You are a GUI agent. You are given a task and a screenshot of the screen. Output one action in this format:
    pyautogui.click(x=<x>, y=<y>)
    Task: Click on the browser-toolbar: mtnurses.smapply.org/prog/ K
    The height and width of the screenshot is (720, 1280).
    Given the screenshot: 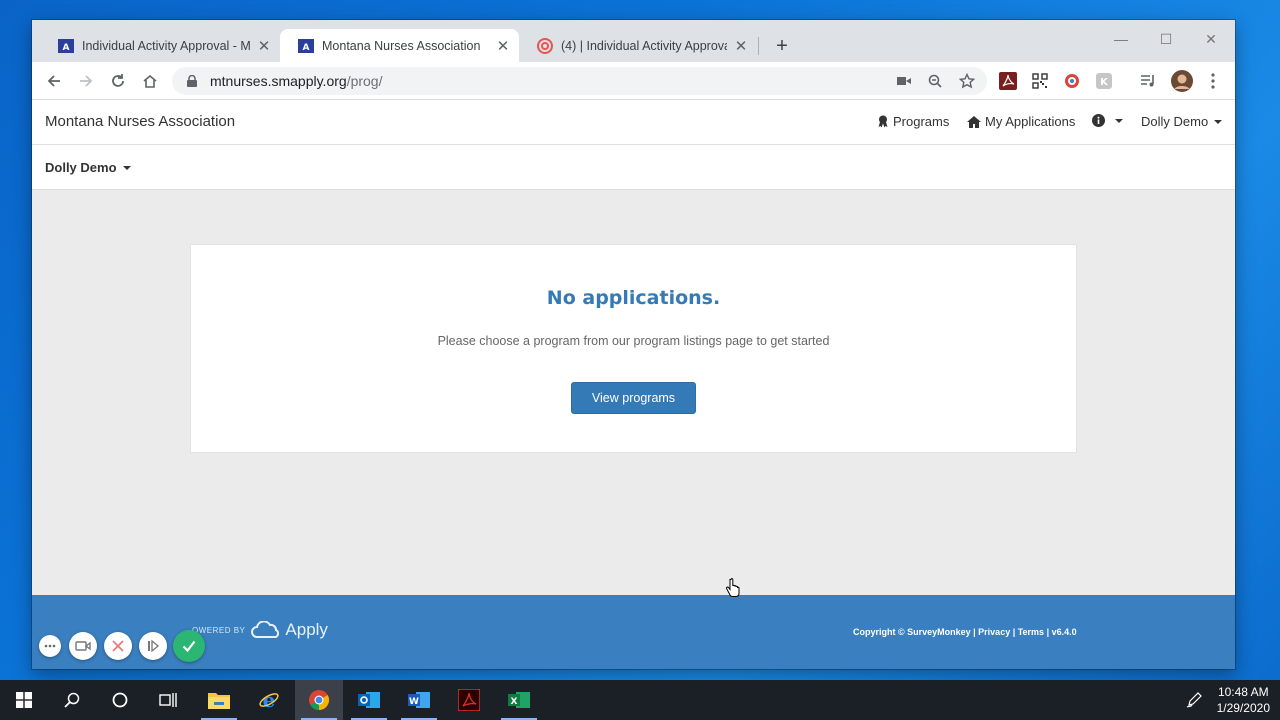 What is the action you would take?
    pyautogui.click(x=633, y=81)
    